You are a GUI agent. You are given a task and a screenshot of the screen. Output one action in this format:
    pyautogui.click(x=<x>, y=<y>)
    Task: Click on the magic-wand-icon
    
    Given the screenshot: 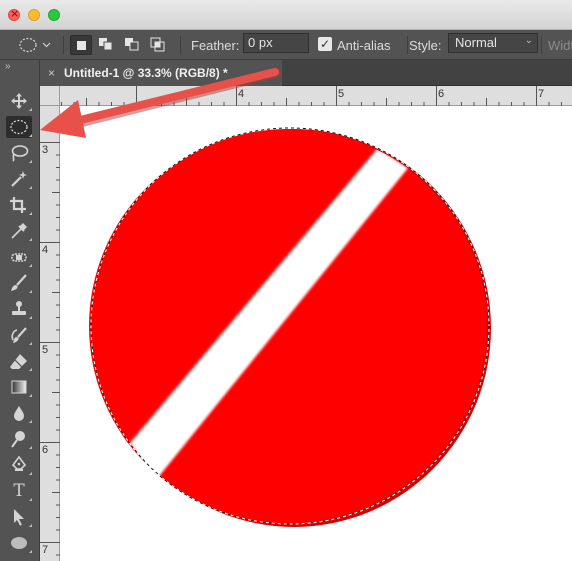 What is the action you would take?
    pyautogui.click(x=19, y=179)
    